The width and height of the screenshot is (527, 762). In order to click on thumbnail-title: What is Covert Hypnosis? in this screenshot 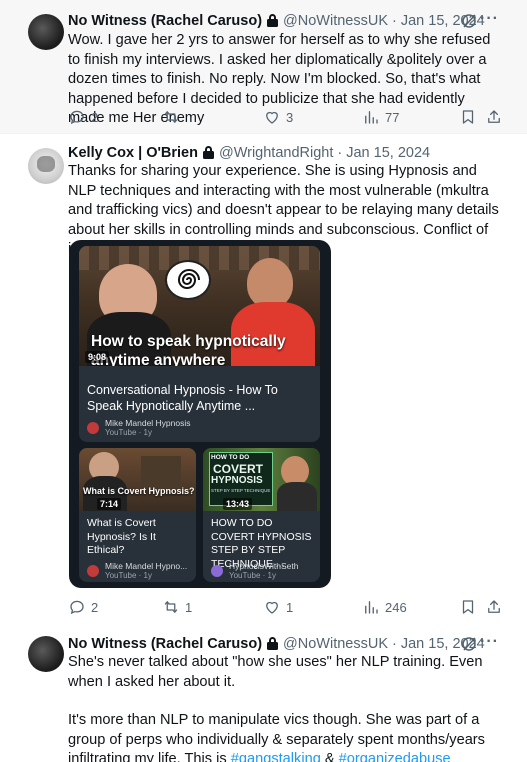, I will do `click(139, 491)`.